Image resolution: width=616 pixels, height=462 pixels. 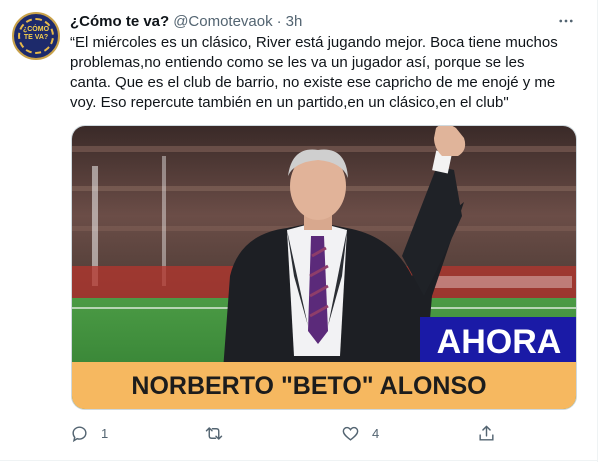 What do you see at coordinates (360, 433) in the screenshot?
I see `like-button: 4` at bounding box center [360, 433].